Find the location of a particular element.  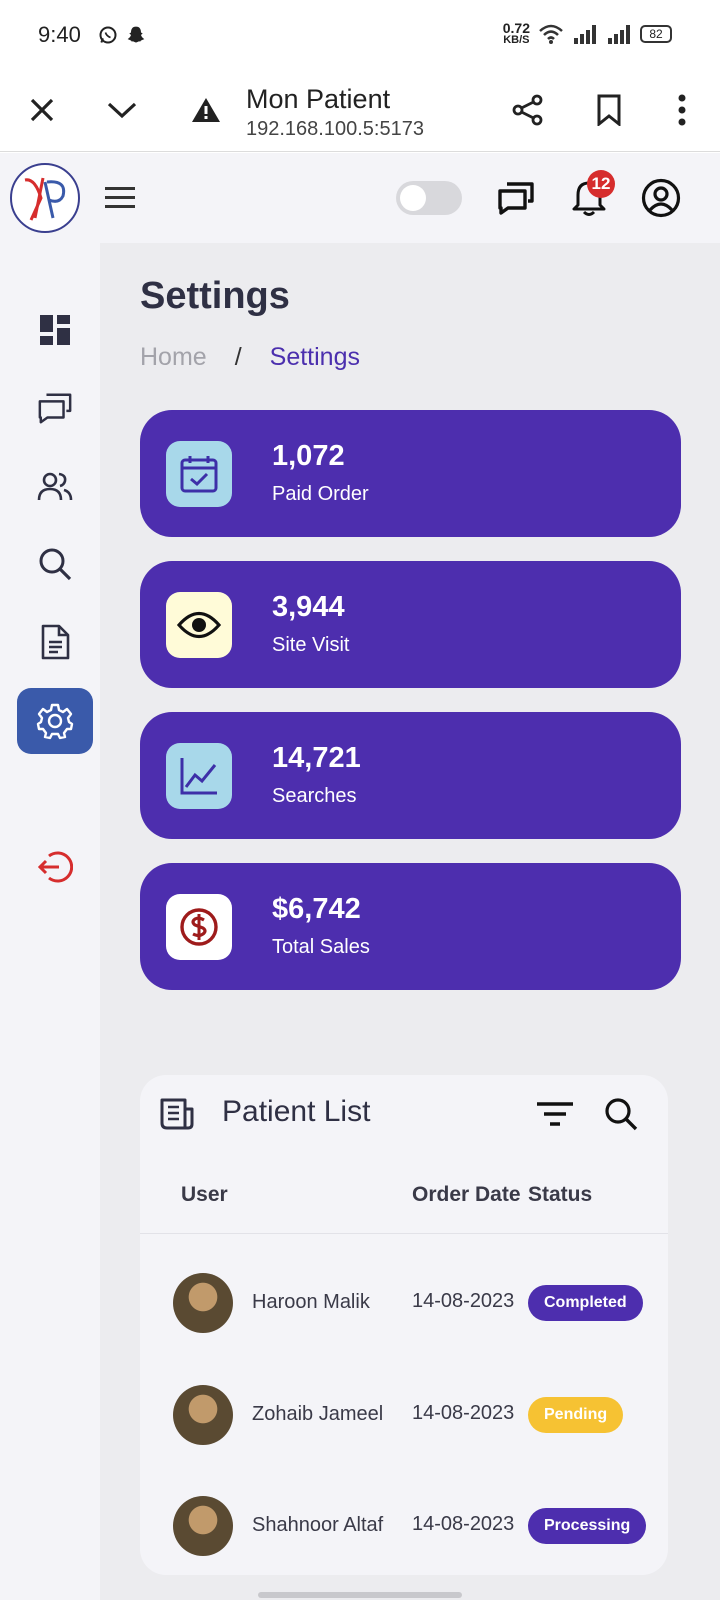

stat-label: Site Visit is located at coordinates (311, 645).